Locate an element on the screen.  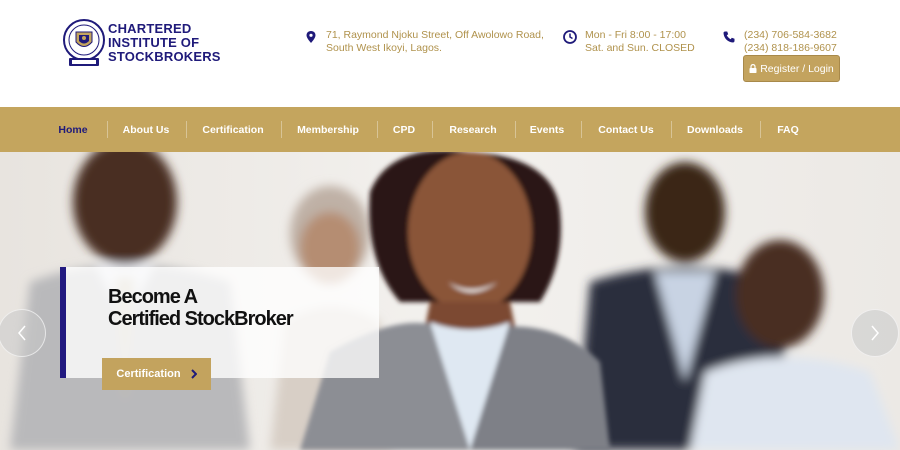
certification-cta-button: Certification is located at coordinates (156, 374).